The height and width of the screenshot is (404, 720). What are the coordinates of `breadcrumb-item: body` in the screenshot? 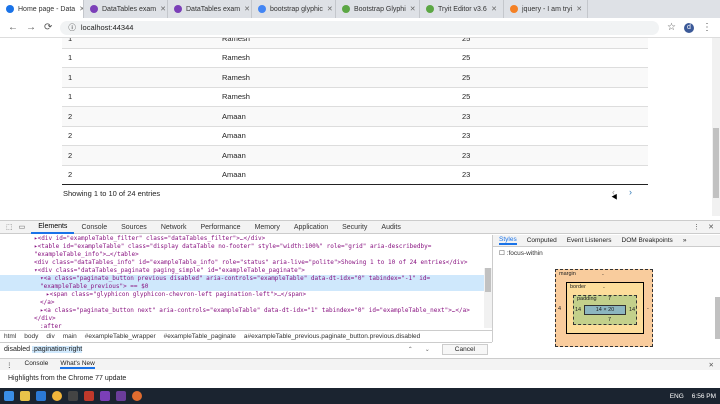 It's located at (31, 336).